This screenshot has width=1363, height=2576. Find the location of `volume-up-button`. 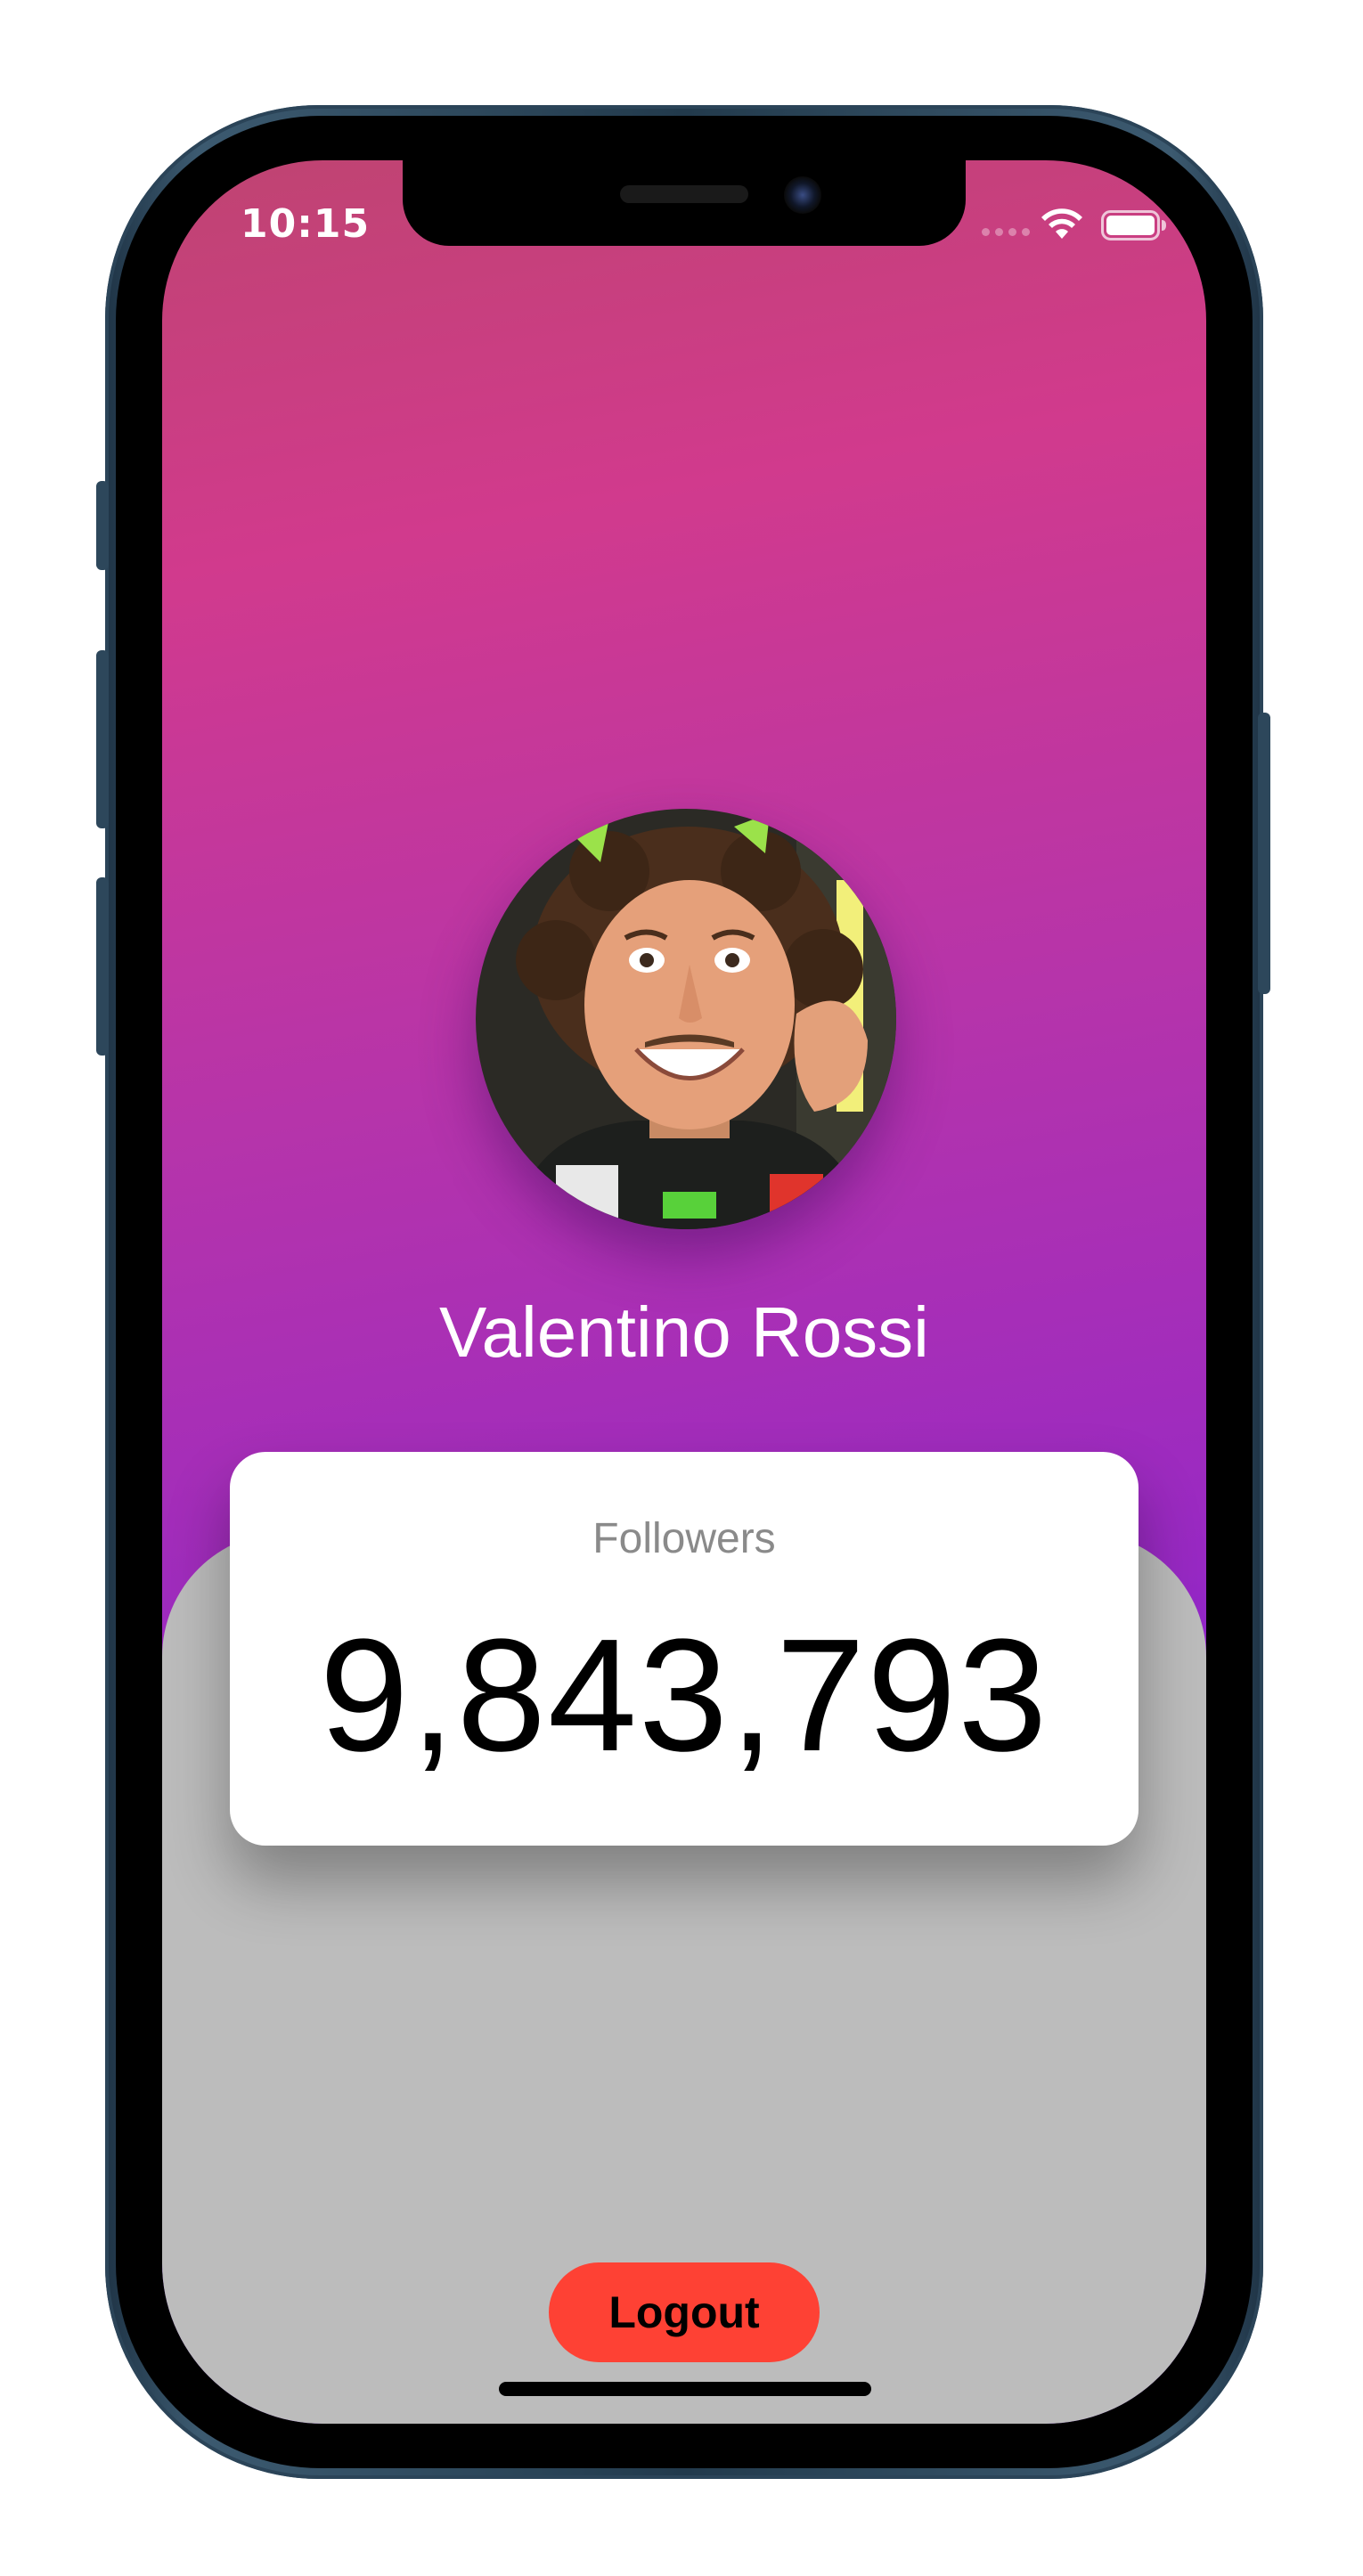

volume-up-button is located at coordinates (102, 739).